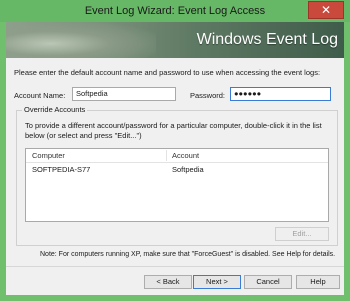 The height and width of the screenshot is (301, 350). I want to click on list-item: SOFTPEDIA-S77 Softpedia, so click(177, 170).